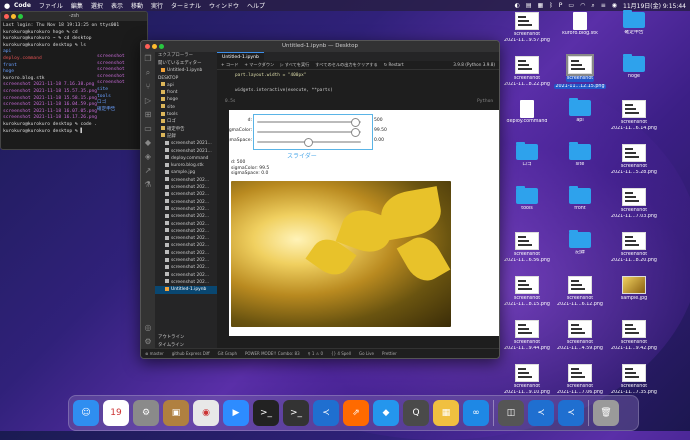  What do you see at coordinates (527, 379) in the screenshot?
I see `desktop-icon: screenshot 2021-11...9.10.png` at bounding box center [527, 379].